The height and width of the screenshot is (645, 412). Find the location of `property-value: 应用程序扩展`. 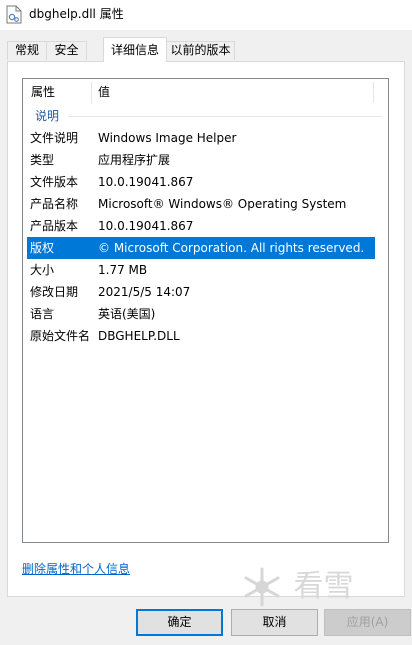

property-value: 应用程序扩展 is located at coordinates (134, 160).